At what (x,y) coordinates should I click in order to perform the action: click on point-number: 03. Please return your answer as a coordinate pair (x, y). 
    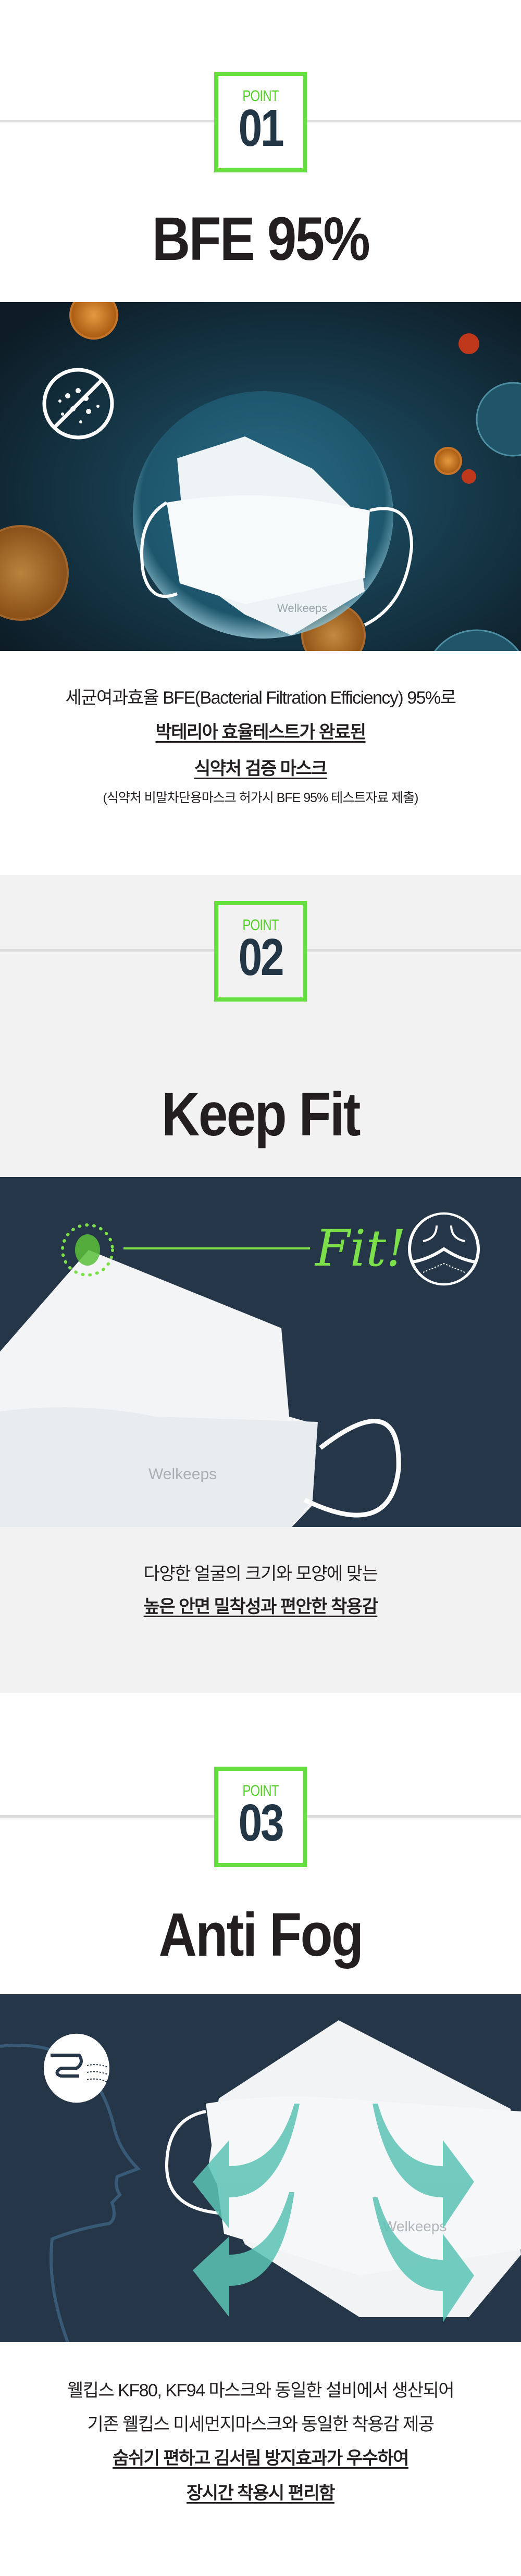
    Looking at the image, I should click on (261, 1823).